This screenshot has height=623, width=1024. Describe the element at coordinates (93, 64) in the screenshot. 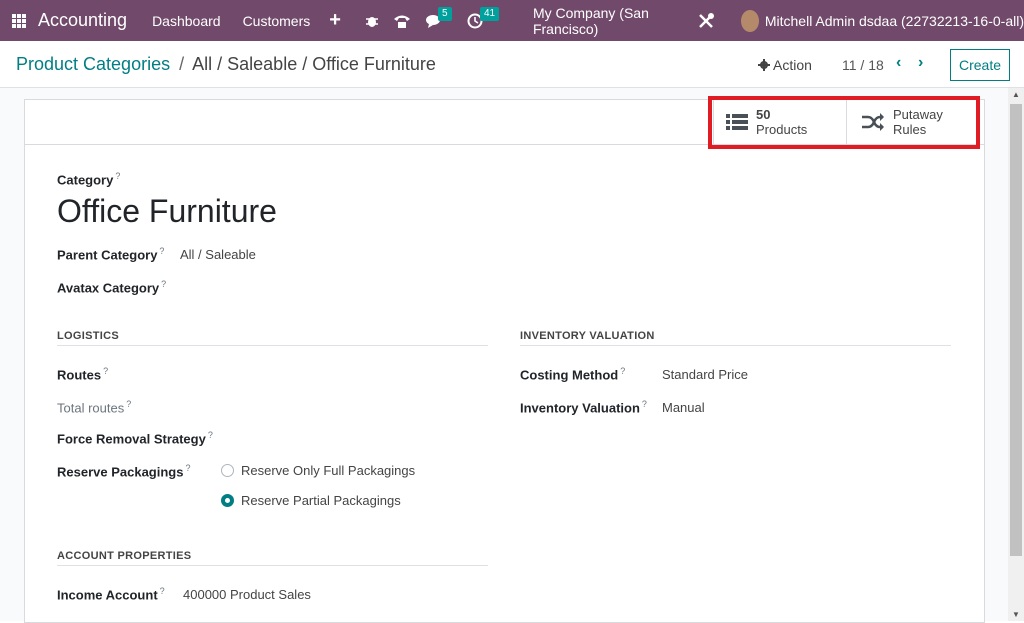

I see `breadcrumb-product-categories: Product Categories` at that location.